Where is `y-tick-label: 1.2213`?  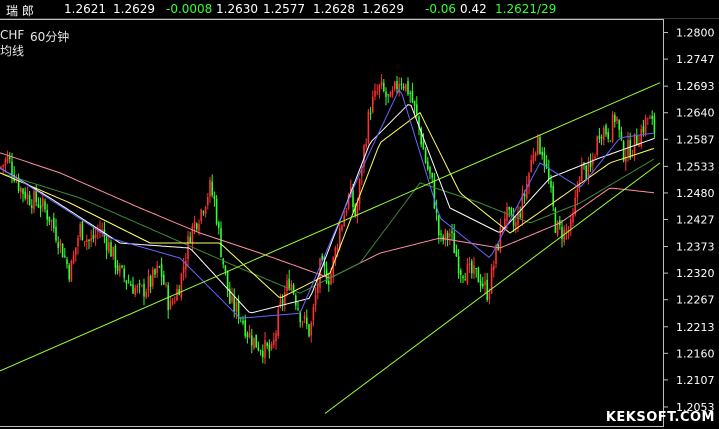
y-tick-label: 1.2213 is located at coordinates (695, 327).